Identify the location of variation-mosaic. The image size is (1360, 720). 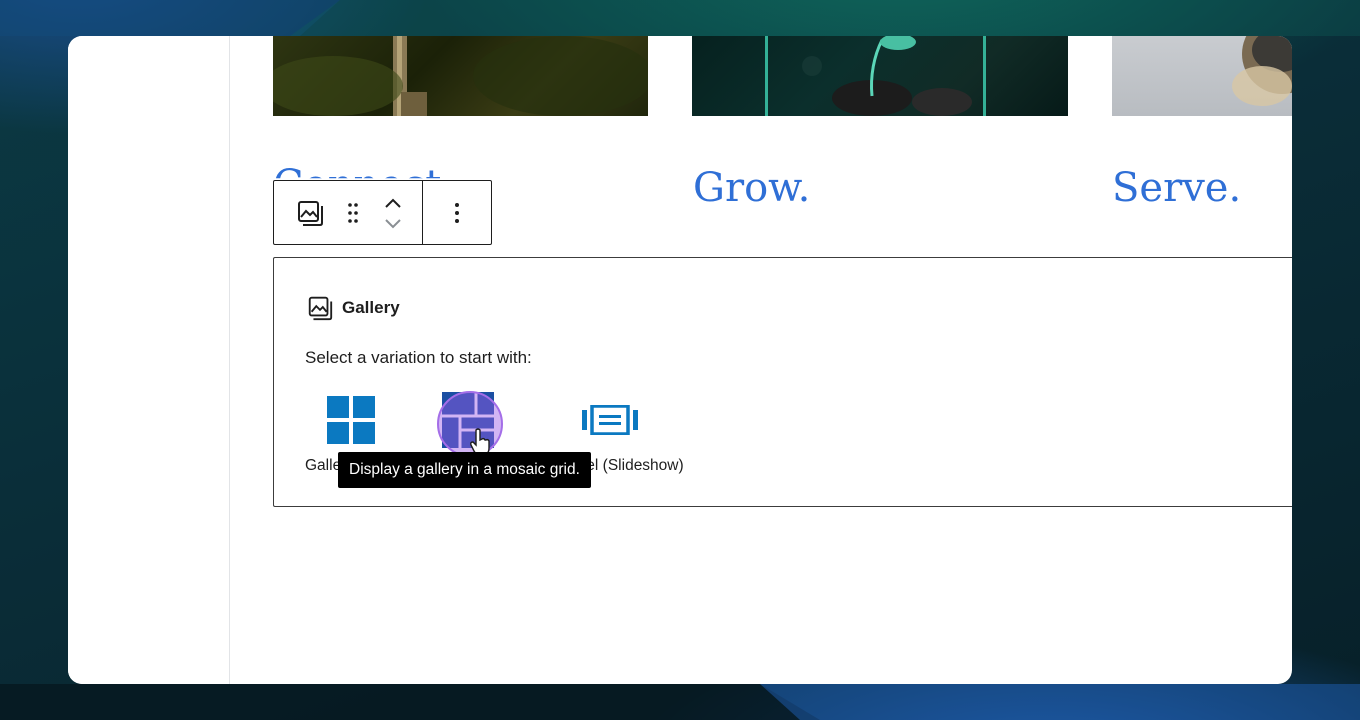
(468, 420).